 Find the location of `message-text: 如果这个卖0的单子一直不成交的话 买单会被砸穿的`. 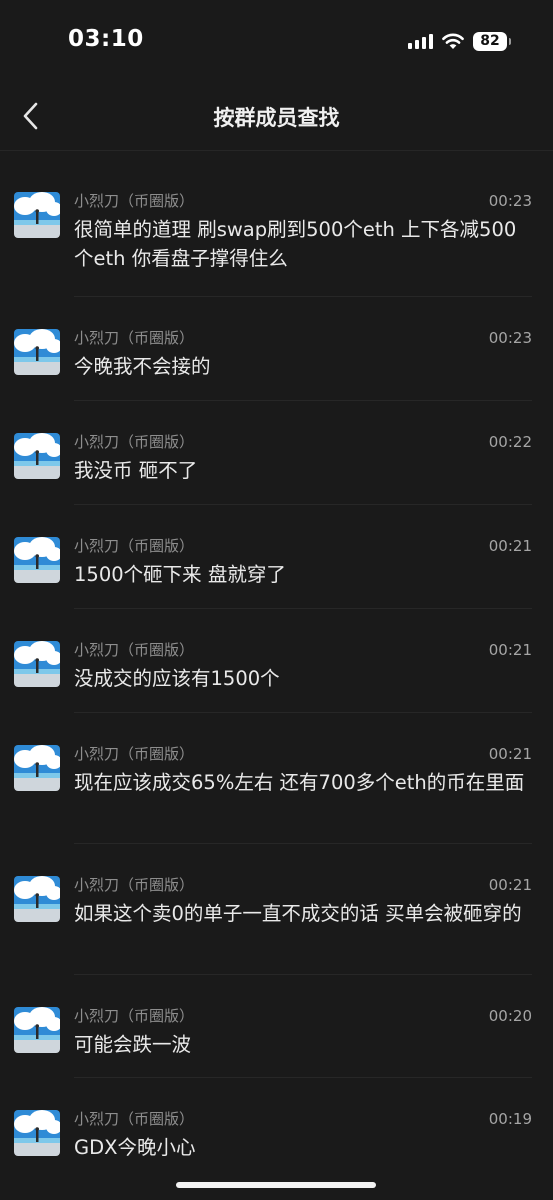

message-text: 如果这个卖0的单子一直不成交的话 买单会被砸穿的 is located at coordinates (298, 913).